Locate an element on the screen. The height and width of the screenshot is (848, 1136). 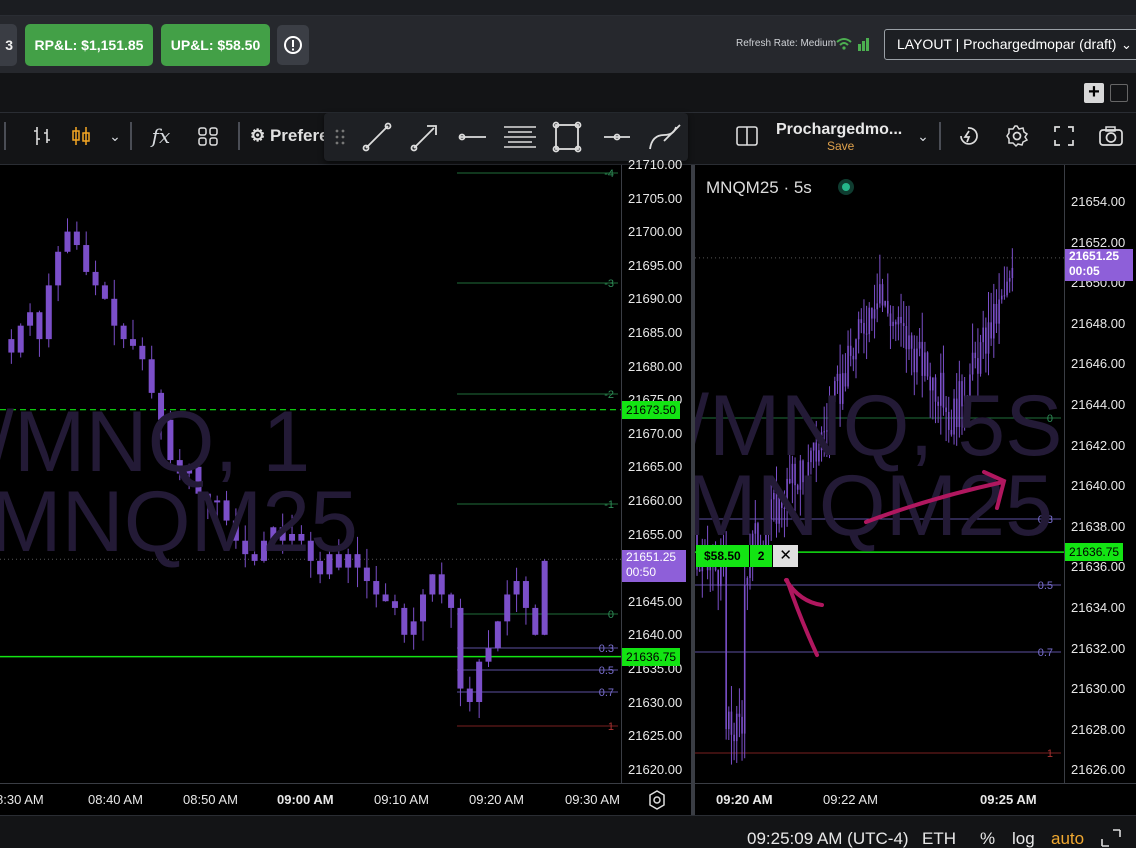
position-quantity: 2 is located at coordinates (760, 556).